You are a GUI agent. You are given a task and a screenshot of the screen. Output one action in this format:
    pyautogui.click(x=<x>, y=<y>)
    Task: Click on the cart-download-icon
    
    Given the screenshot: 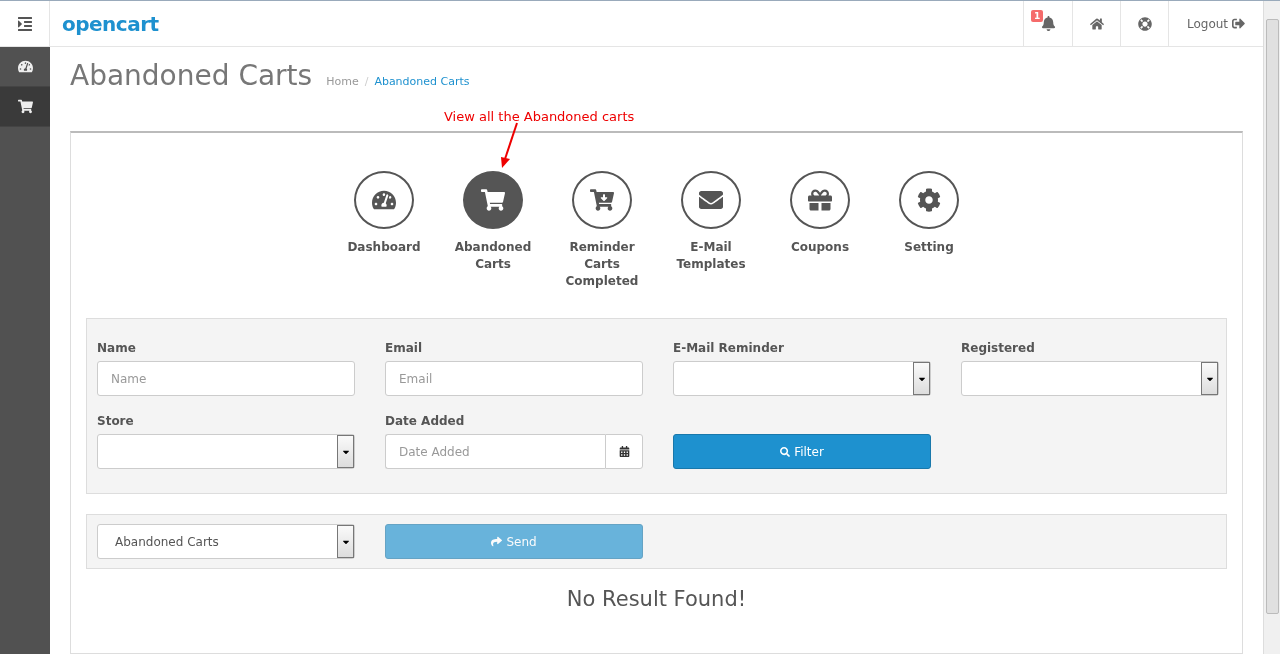 What is the action you would take?
    pyautogui.click(x=602, y=200)
    